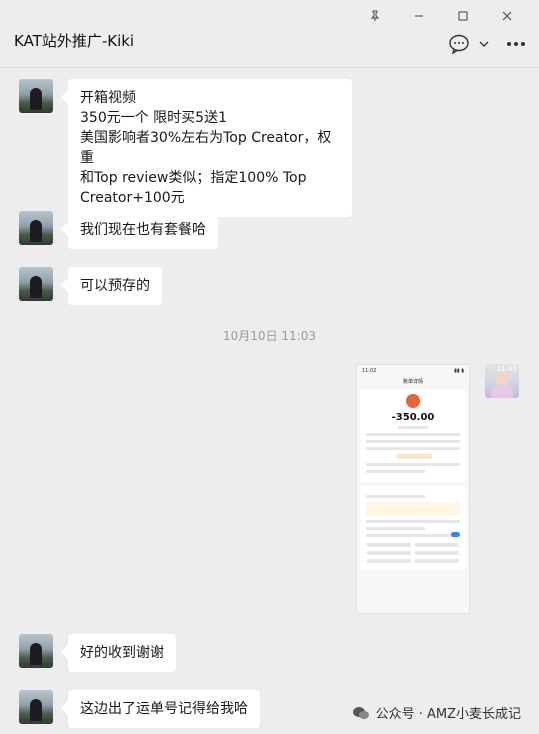 The width and height of the screenshot is (539, 734). Describe the element at coordinates (269, 336) in the screenshot. I see `message-timestamp: 10月10日 11:03` at that location.